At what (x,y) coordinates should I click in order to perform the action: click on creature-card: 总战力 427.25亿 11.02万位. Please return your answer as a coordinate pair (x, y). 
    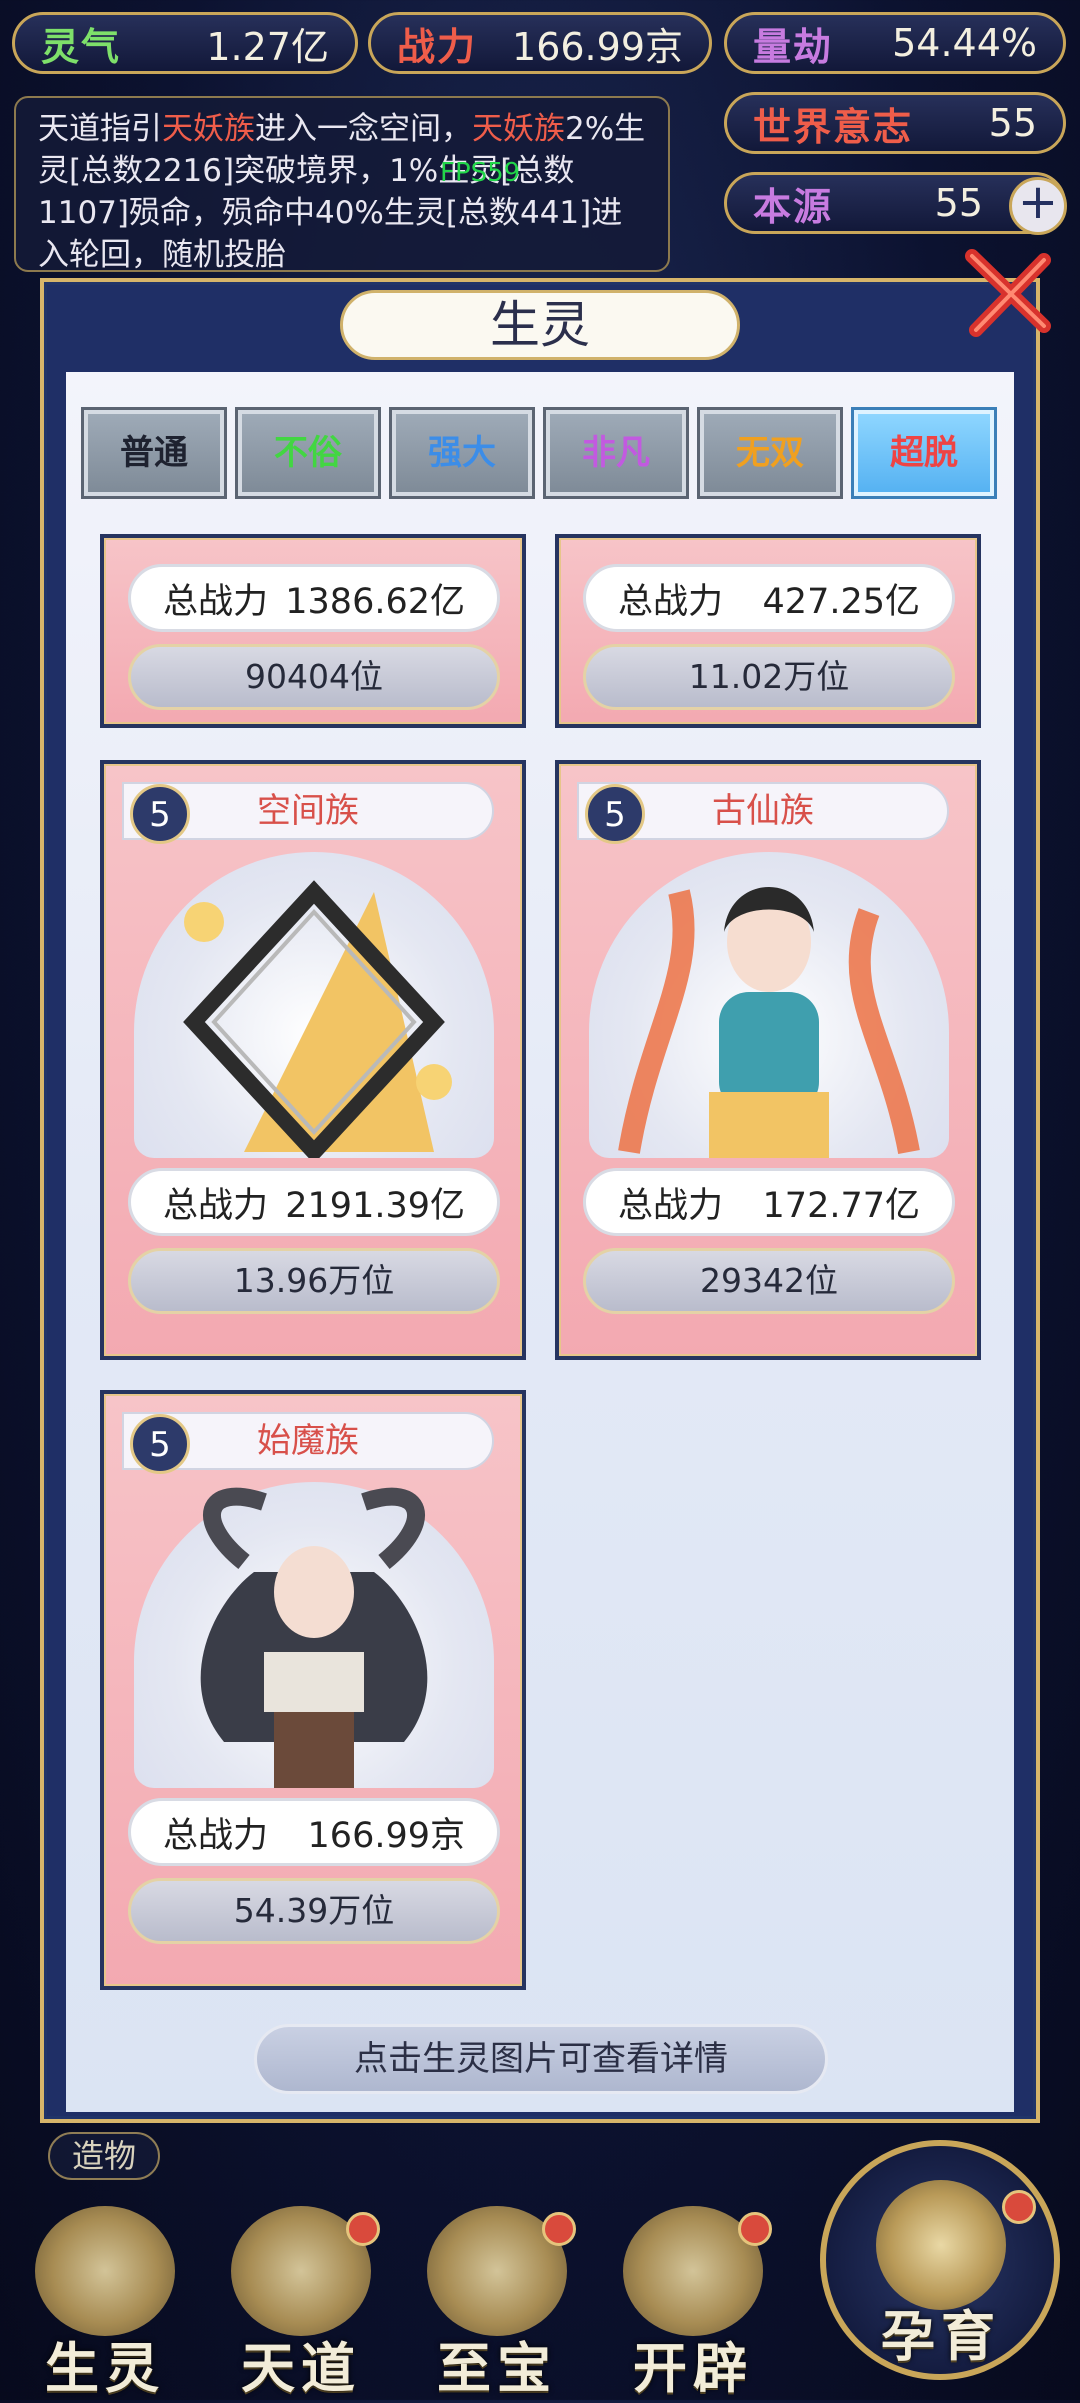
    Looking at the image, I should click on (768, 631).